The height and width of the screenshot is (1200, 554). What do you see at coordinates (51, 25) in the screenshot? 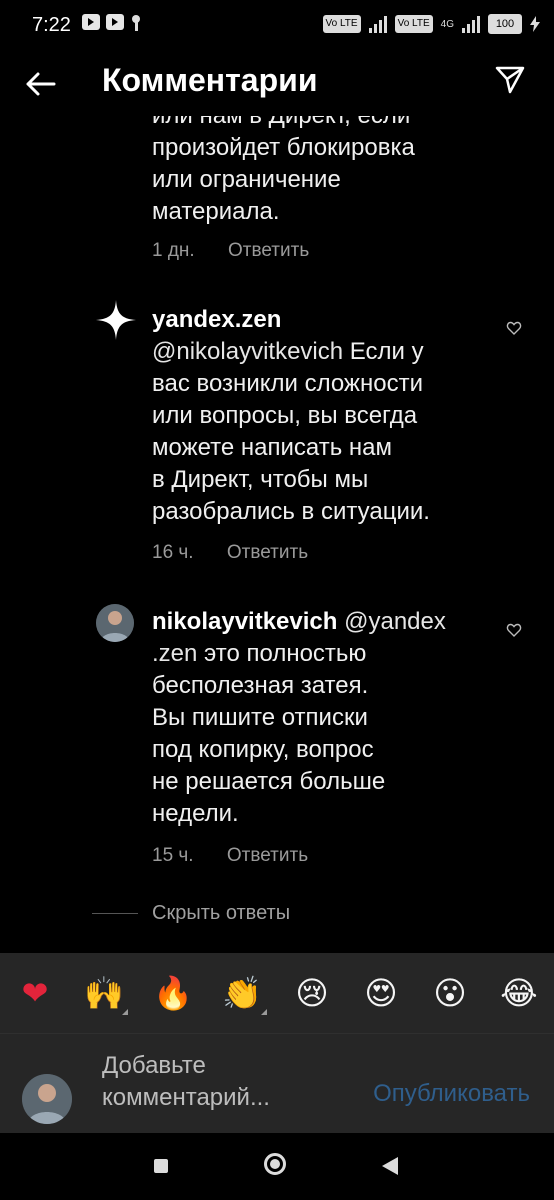
I see `status-time: 7:22` at bounding box center [51, 25].